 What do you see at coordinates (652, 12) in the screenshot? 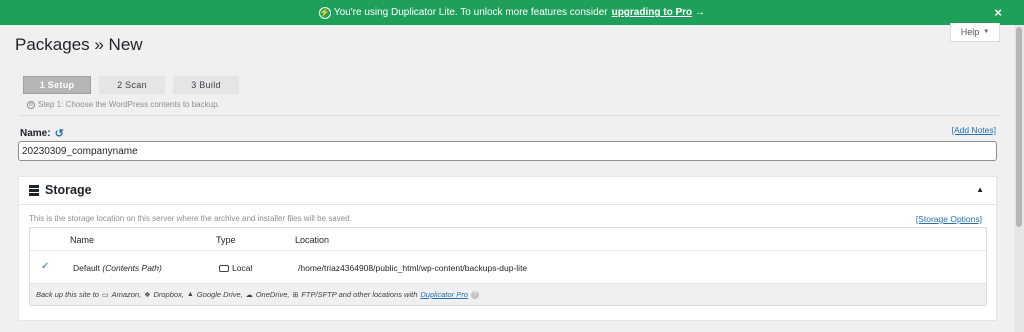
I see `upgrade-link: upgrading to Pro` at bounding box center [652, 12].